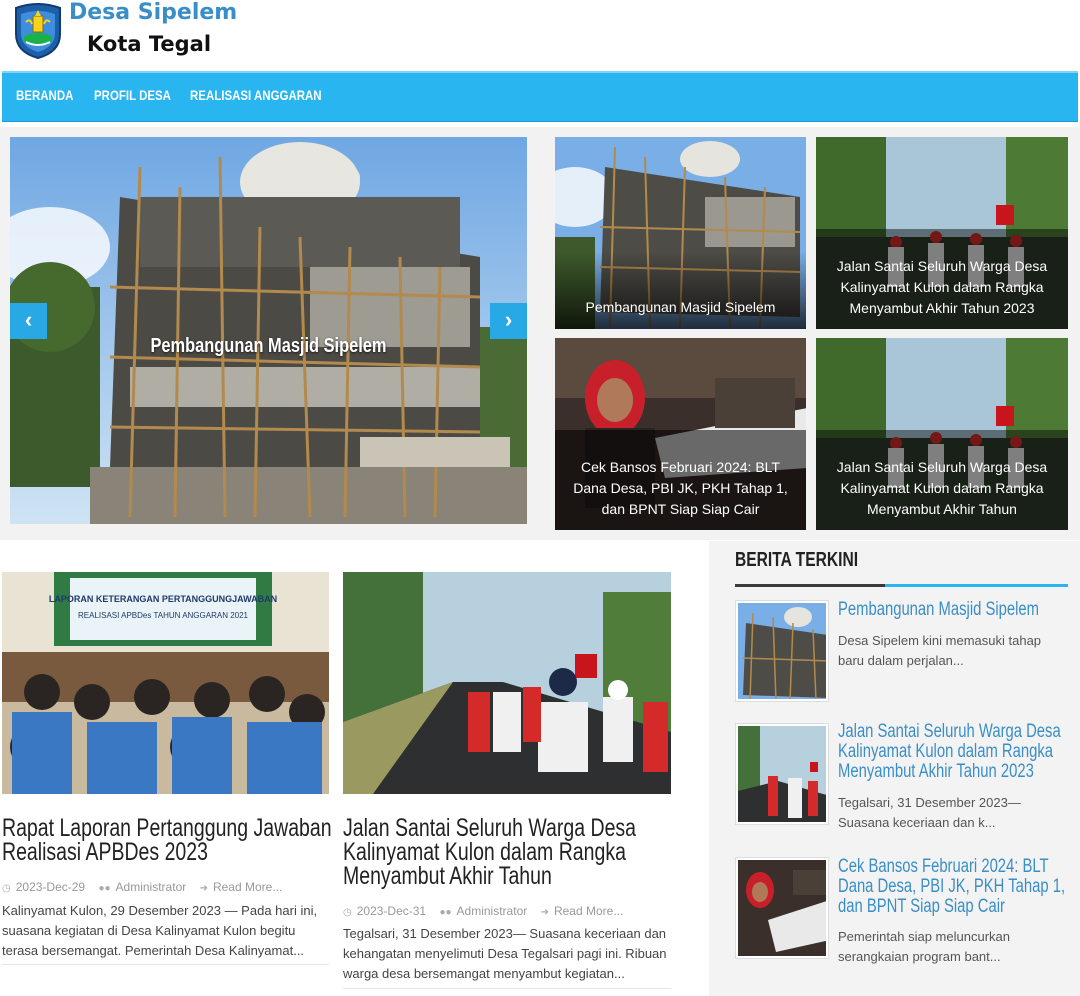  Describe the element at coordinates (680, 233) in the screenshot. I see `featured-tile: Pembangunan Masjid Sipelem` at that location.